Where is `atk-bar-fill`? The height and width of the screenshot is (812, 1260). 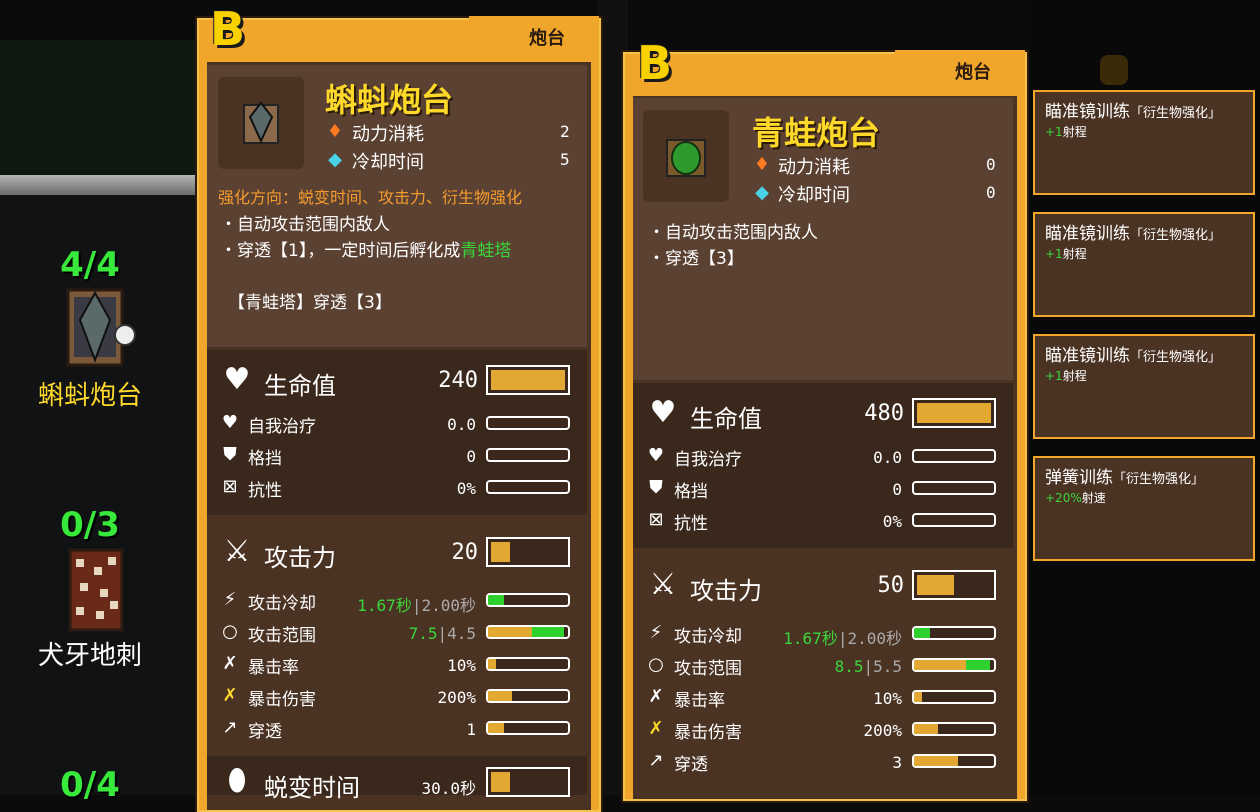
atk-bar-fill is located at coordinates (935, 585).